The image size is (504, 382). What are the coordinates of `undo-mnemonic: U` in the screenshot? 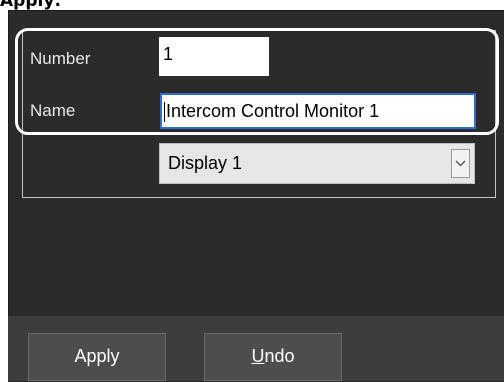 It's located at (258, 356).